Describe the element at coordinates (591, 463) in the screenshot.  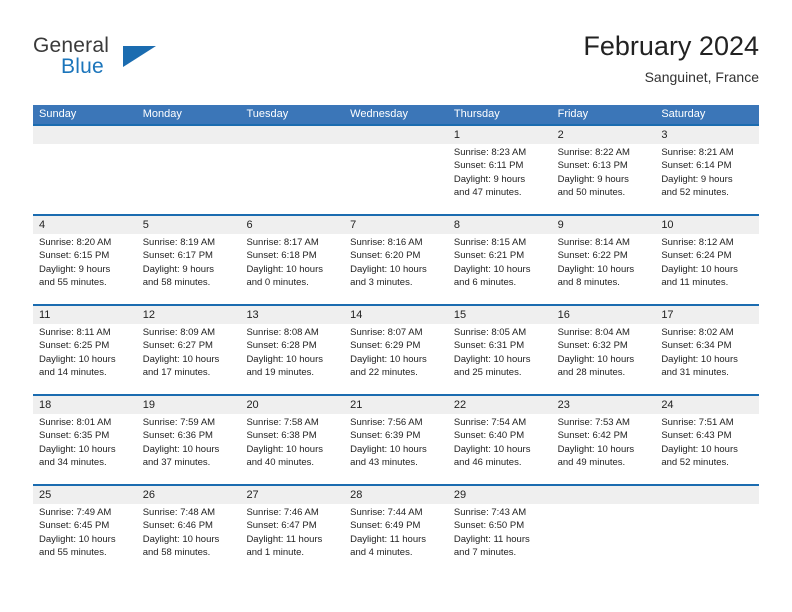
I see `daylight-text-line2: and 49 minutes.` at that location.